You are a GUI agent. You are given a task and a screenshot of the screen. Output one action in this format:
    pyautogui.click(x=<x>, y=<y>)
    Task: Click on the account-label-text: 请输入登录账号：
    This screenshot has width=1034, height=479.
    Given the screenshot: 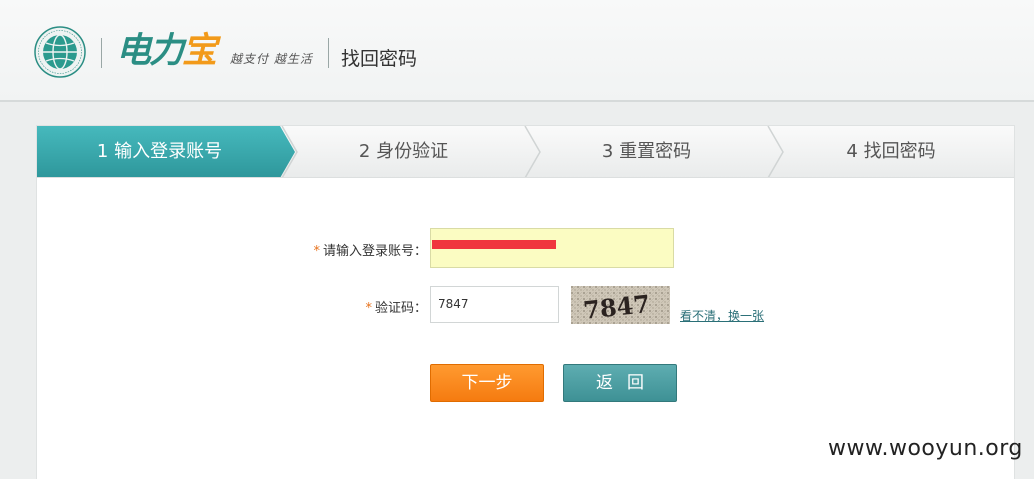 What is the action you would take?
    pyautogui.click(x=374, y=251)
    